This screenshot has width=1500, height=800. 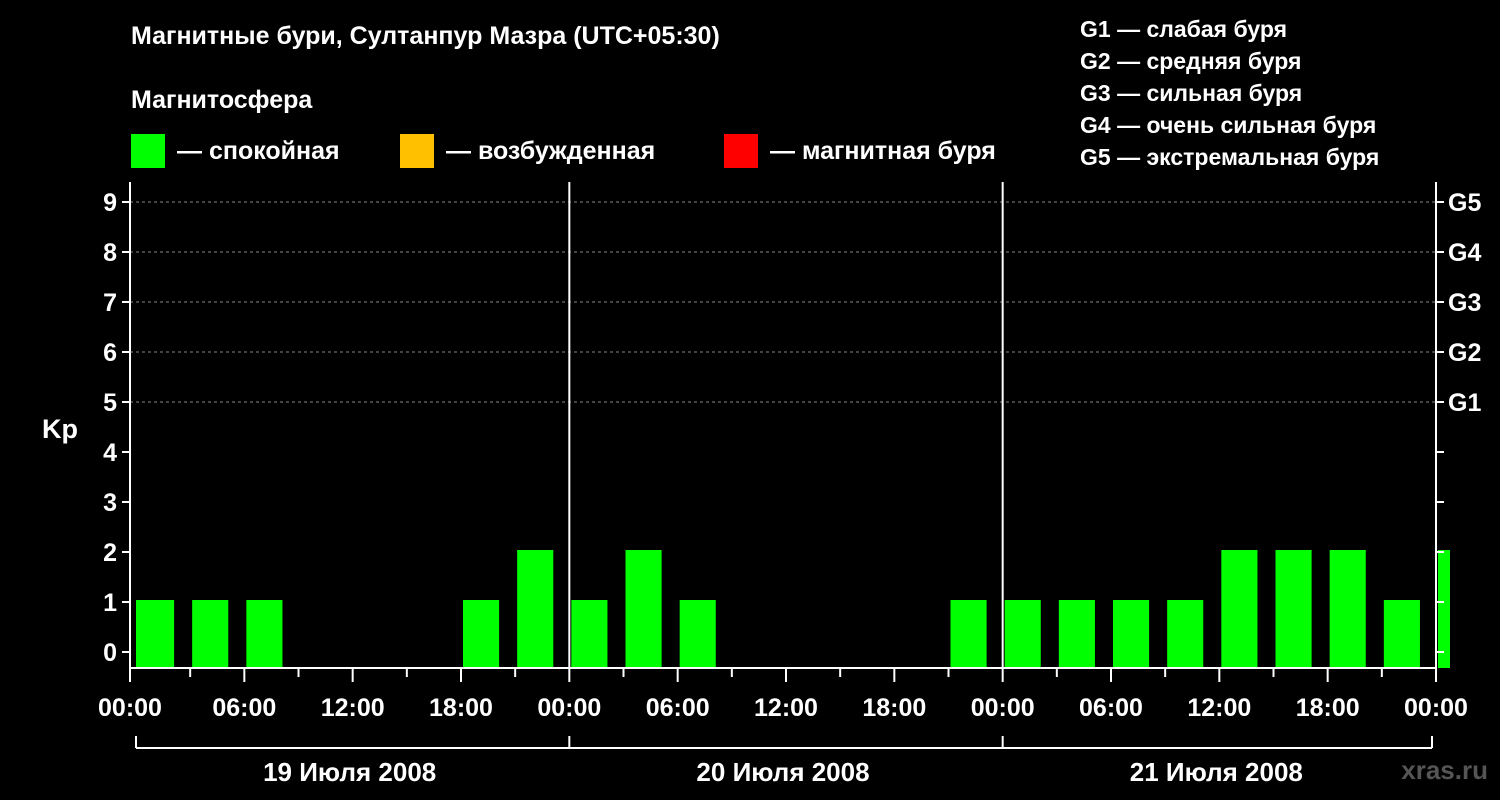 I want to click on y-tick-label: 8, so click(x=110, y=253).